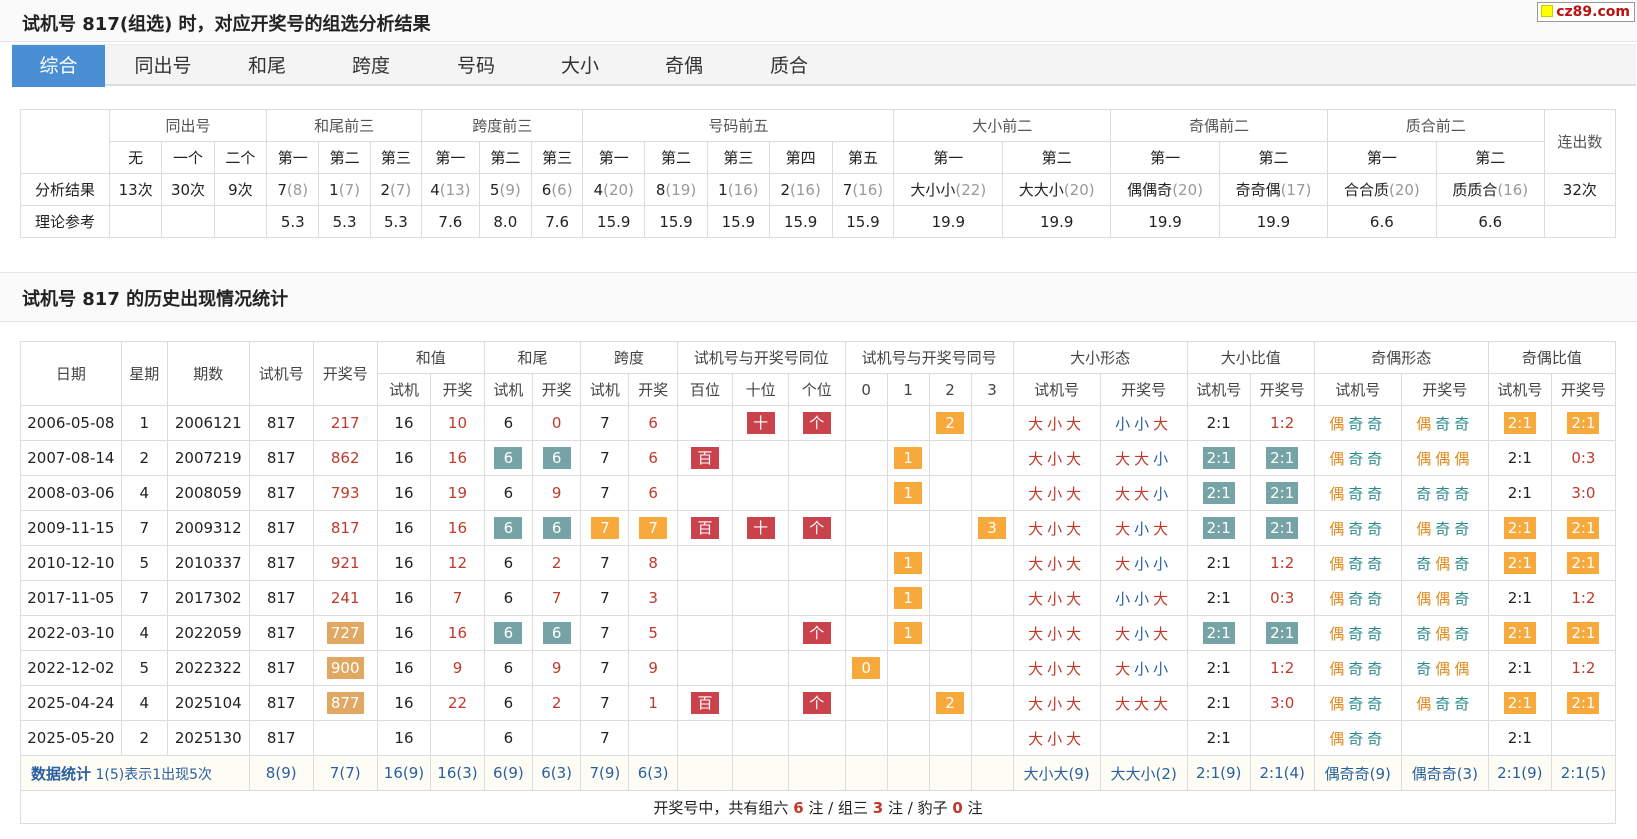 This screenshot has width=1637, height=839. Describe the element at coordinates (1250, 357) in the screenshot. I see `column-header: 大小比值` at that location.